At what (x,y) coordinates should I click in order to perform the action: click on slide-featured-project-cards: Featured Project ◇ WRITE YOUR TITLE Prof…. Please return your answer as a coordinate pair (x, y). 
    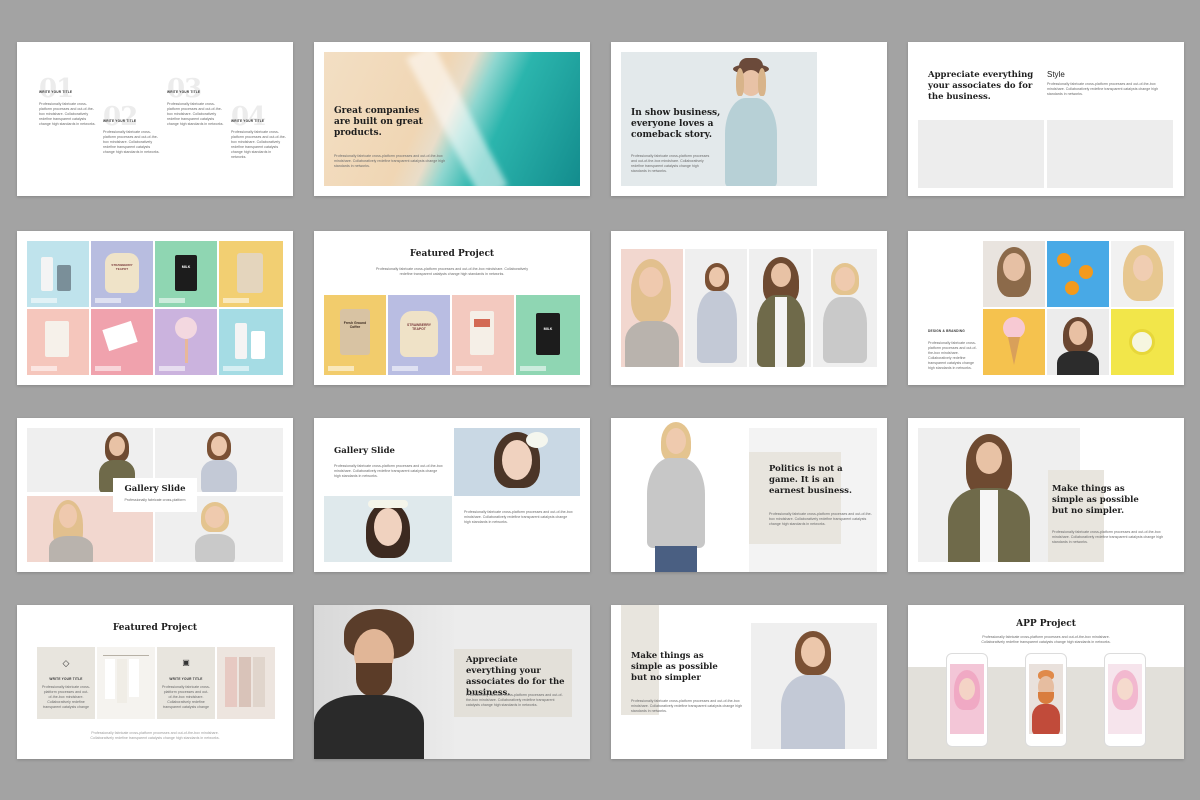
    Looking at the image, I should click on (155, 682).